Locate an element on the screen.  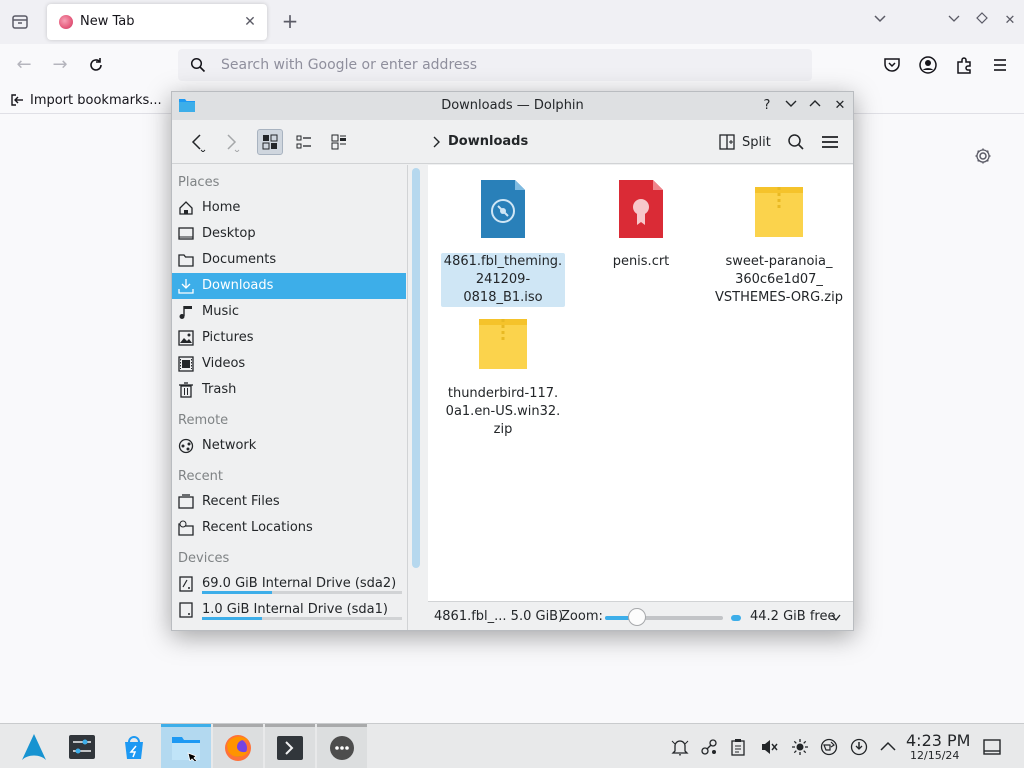
icons-view-icon is located at coordinates (270, 142).